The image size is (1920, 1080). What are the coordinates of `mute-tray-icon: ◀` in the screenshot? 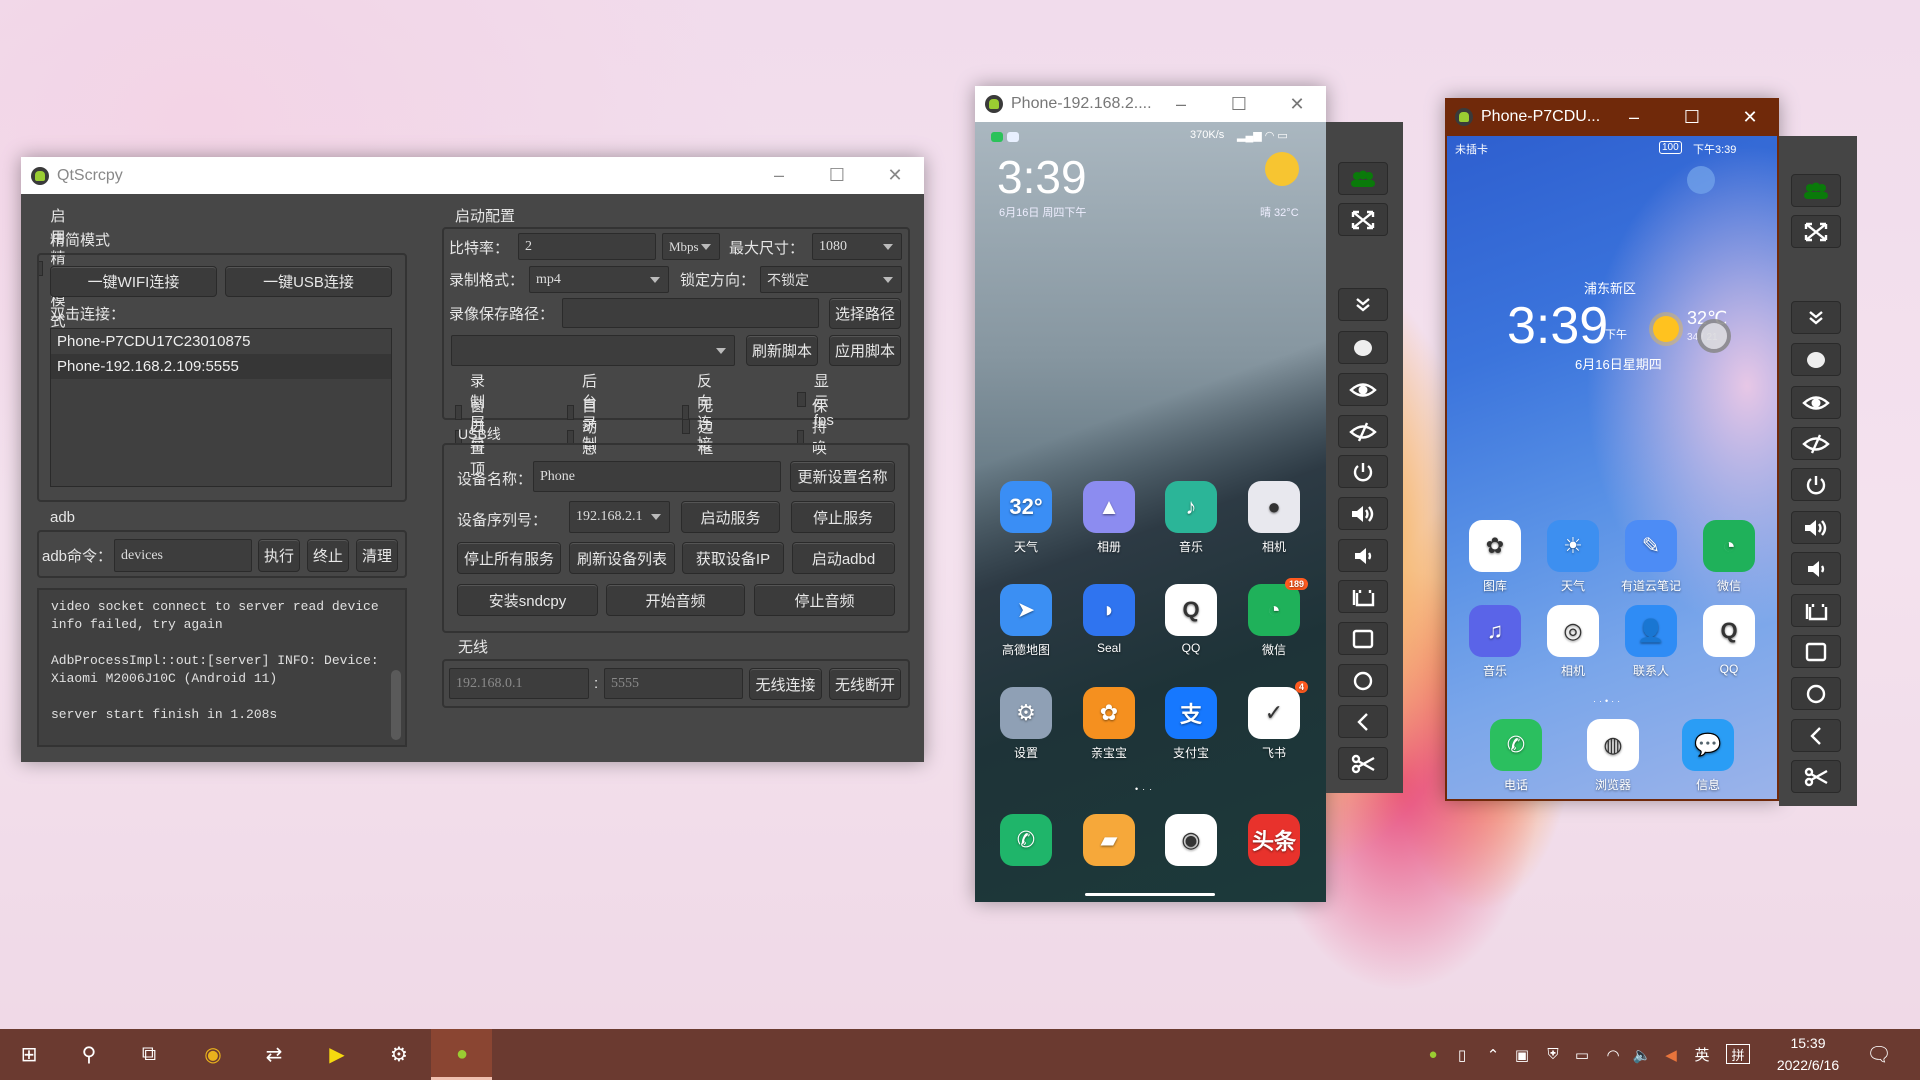 It's located at (1671, 1054).